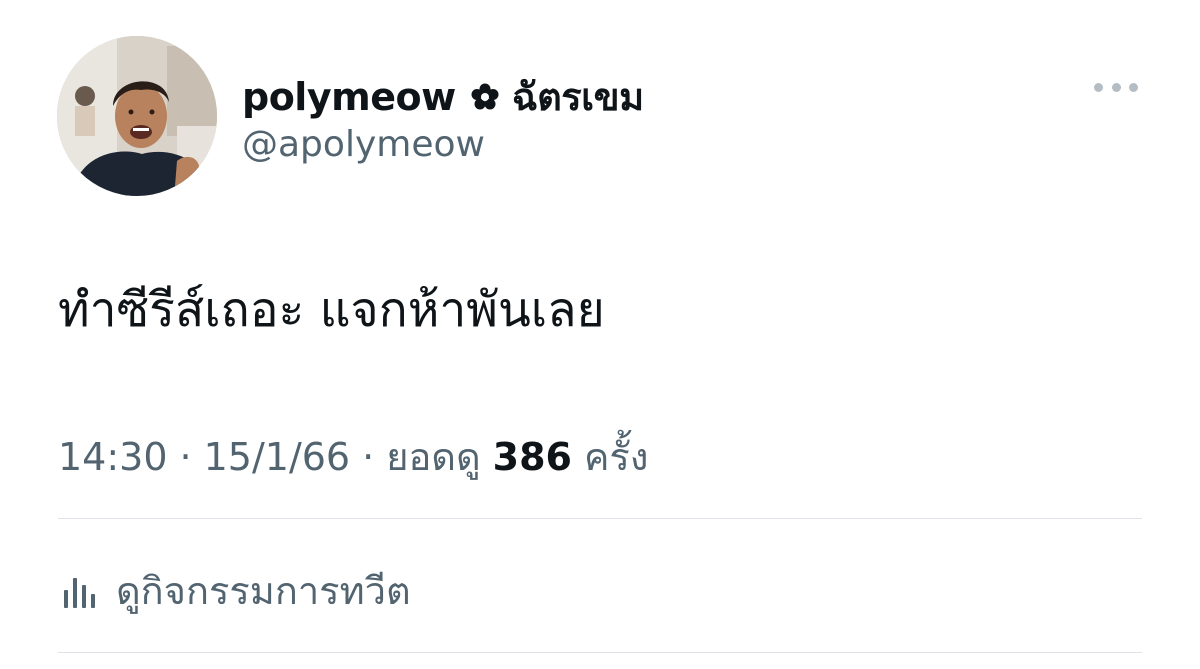  What do you see at coordinates (433, 457) in the screenshot?
I see `views-prefix: ยอดดู` at bounding box center [433, 457].